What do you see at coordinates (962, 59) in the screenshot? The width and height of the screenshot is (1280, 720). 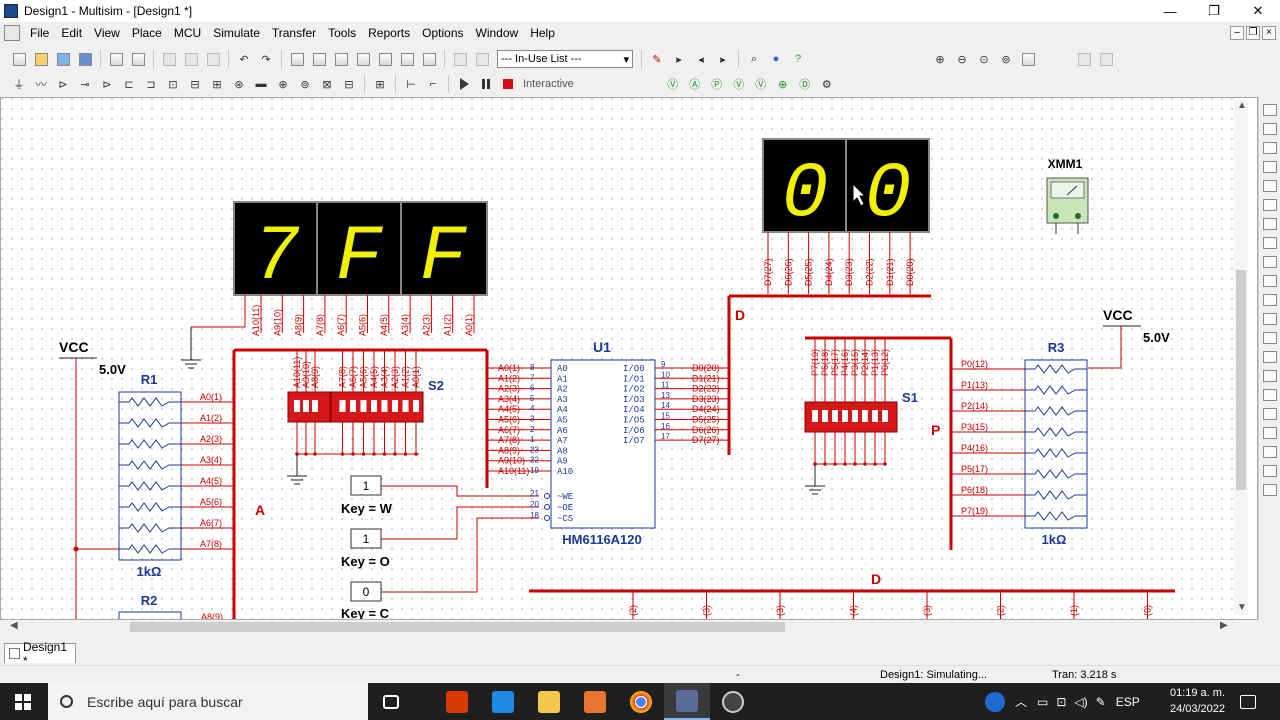 I see `zoom-out-icon: ⊖` at bounding box center [962, 59].